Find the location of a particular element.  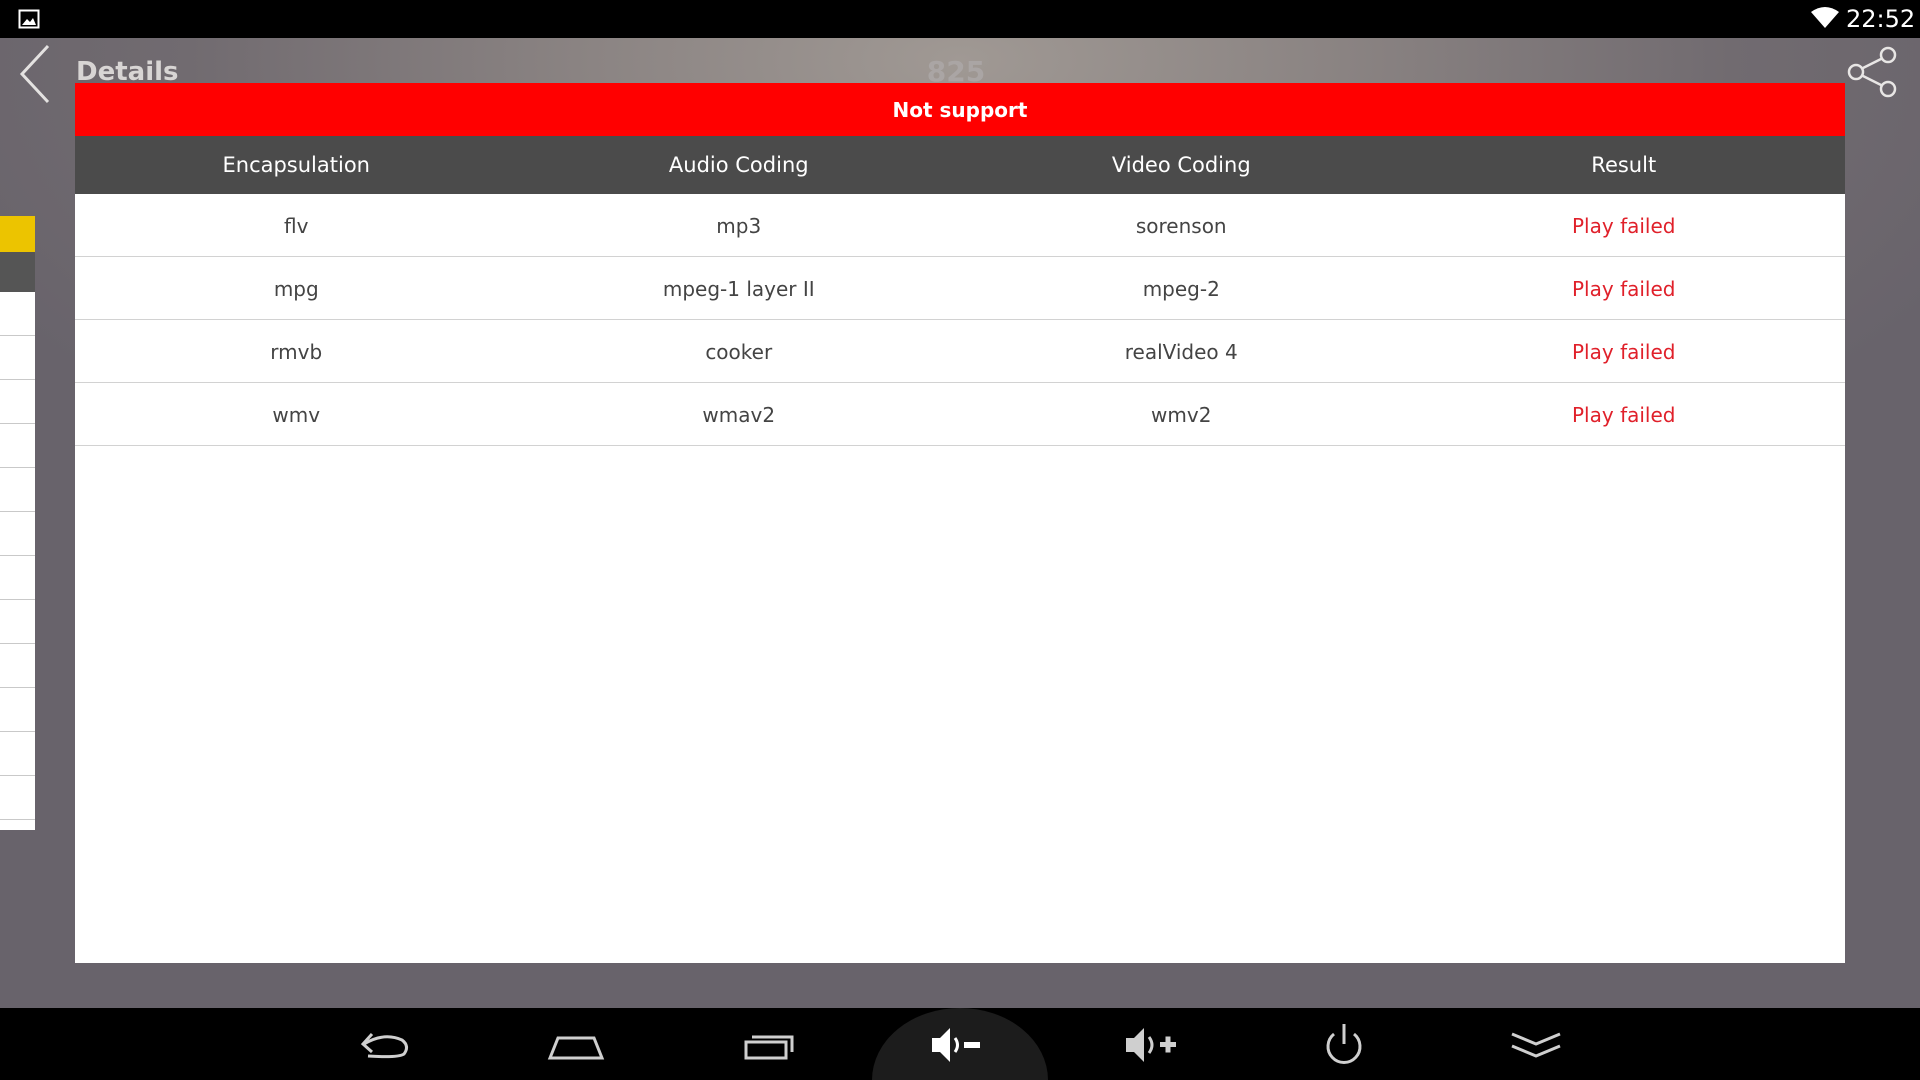

column-header-audio-coding: Audio Coding is located at coordinates (738, 165).